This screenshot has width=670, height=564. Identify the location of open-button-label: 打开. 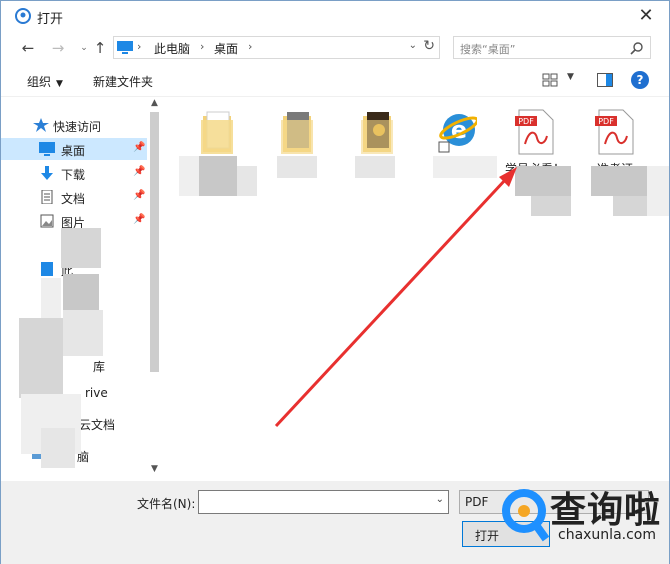
(487, 536).